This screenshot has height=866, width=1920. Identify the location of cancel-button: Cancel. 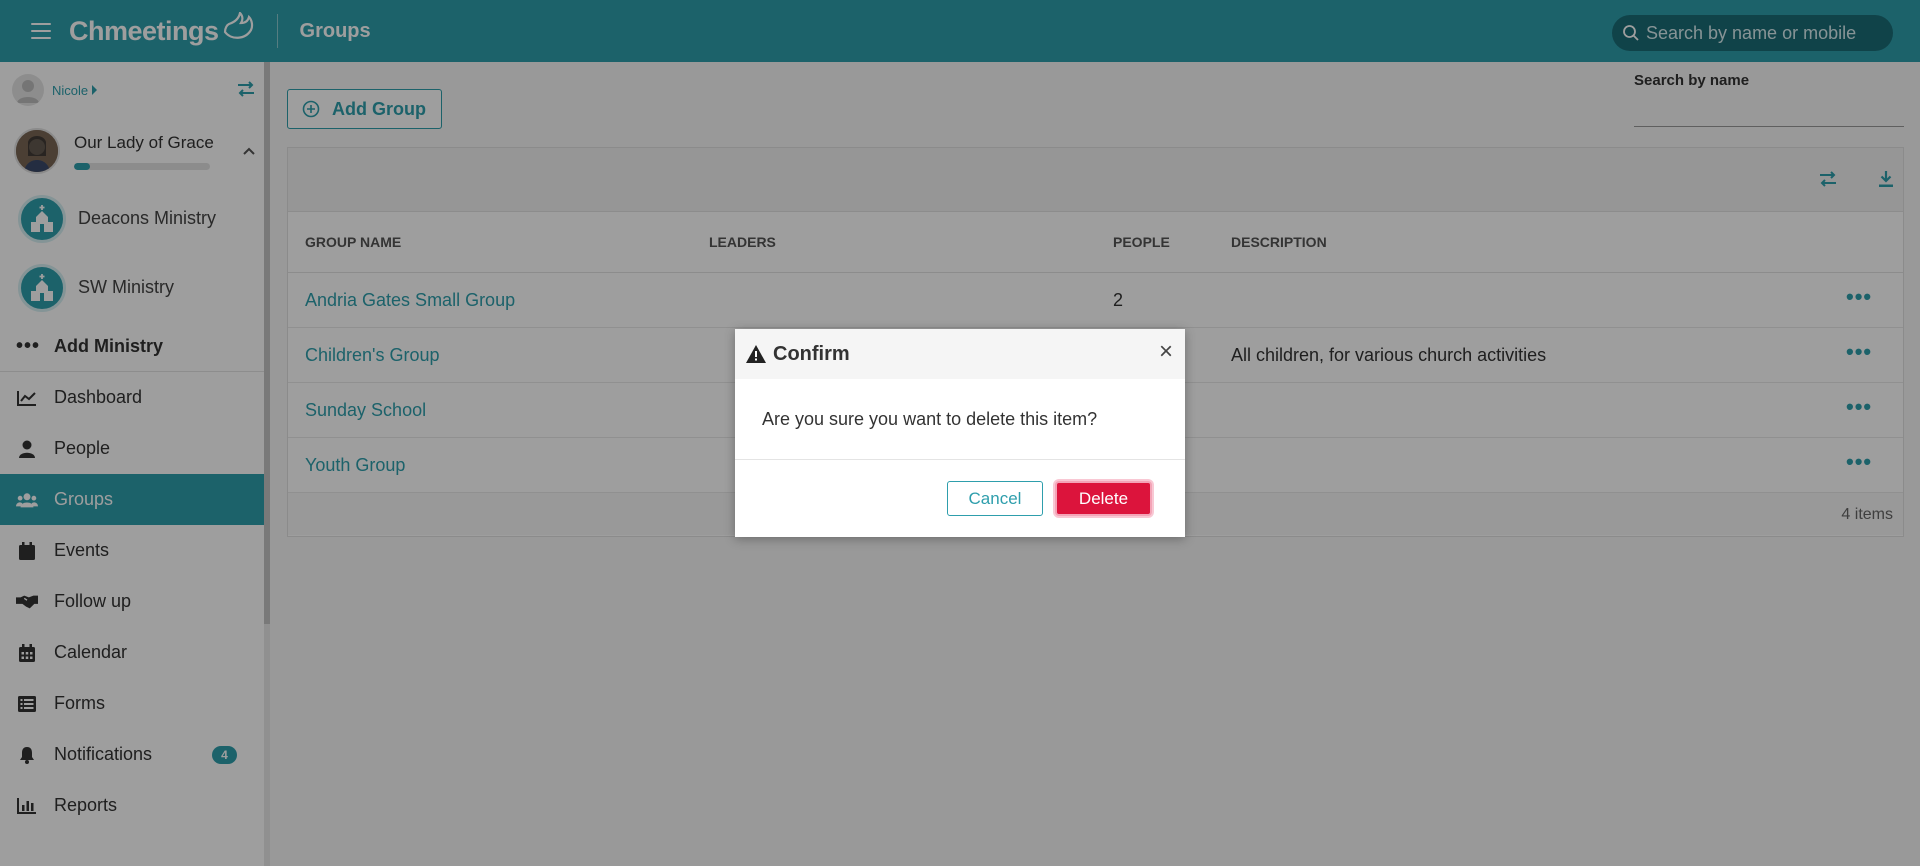
(995, 498).